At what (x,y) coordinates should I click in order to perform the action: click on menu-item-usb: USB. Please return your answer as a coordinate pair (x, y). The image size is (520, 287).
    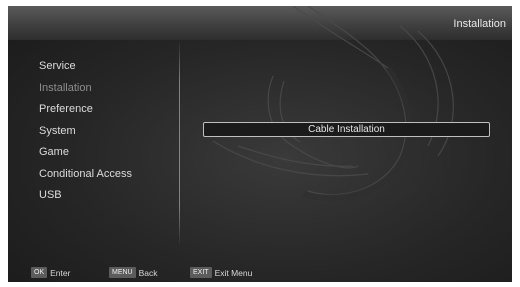
    Looking at the image, I should click on (85, 196).